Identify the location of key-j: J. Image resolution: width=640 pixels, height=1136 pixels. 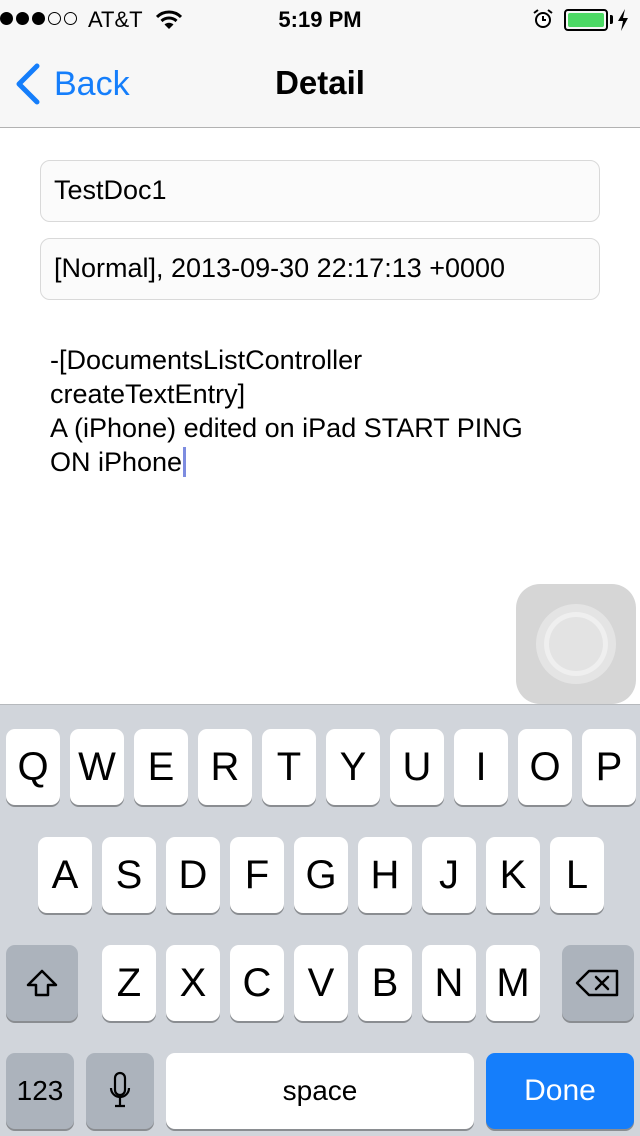
(449, 875).